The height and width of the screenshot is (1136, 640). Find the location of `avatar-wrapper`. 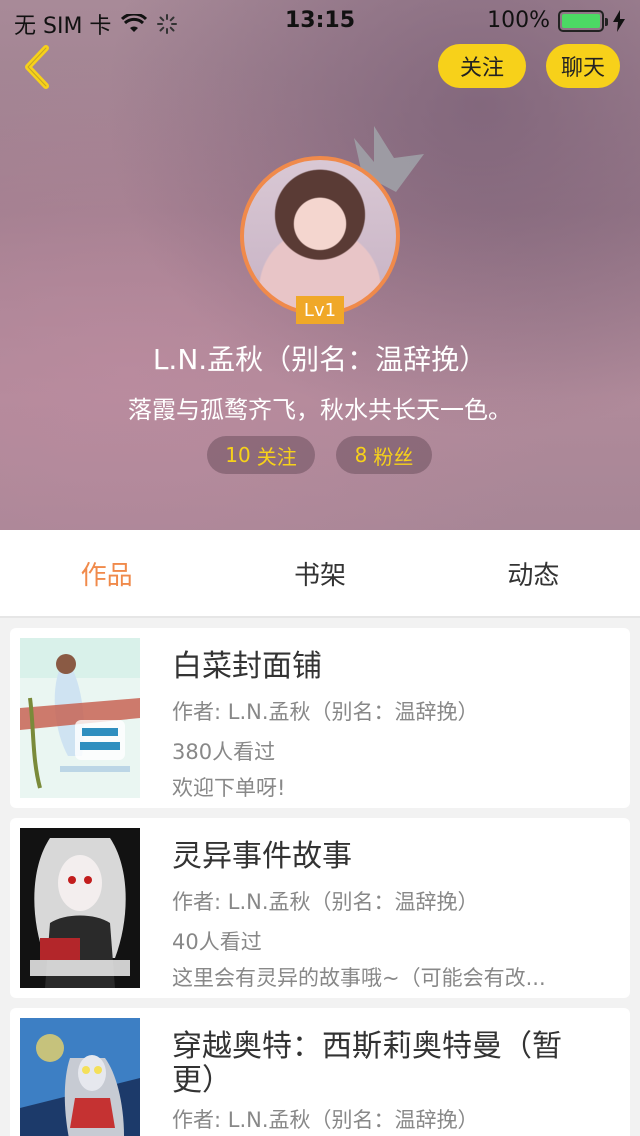

avatar-wrapper is located at coordinates (320, 236).